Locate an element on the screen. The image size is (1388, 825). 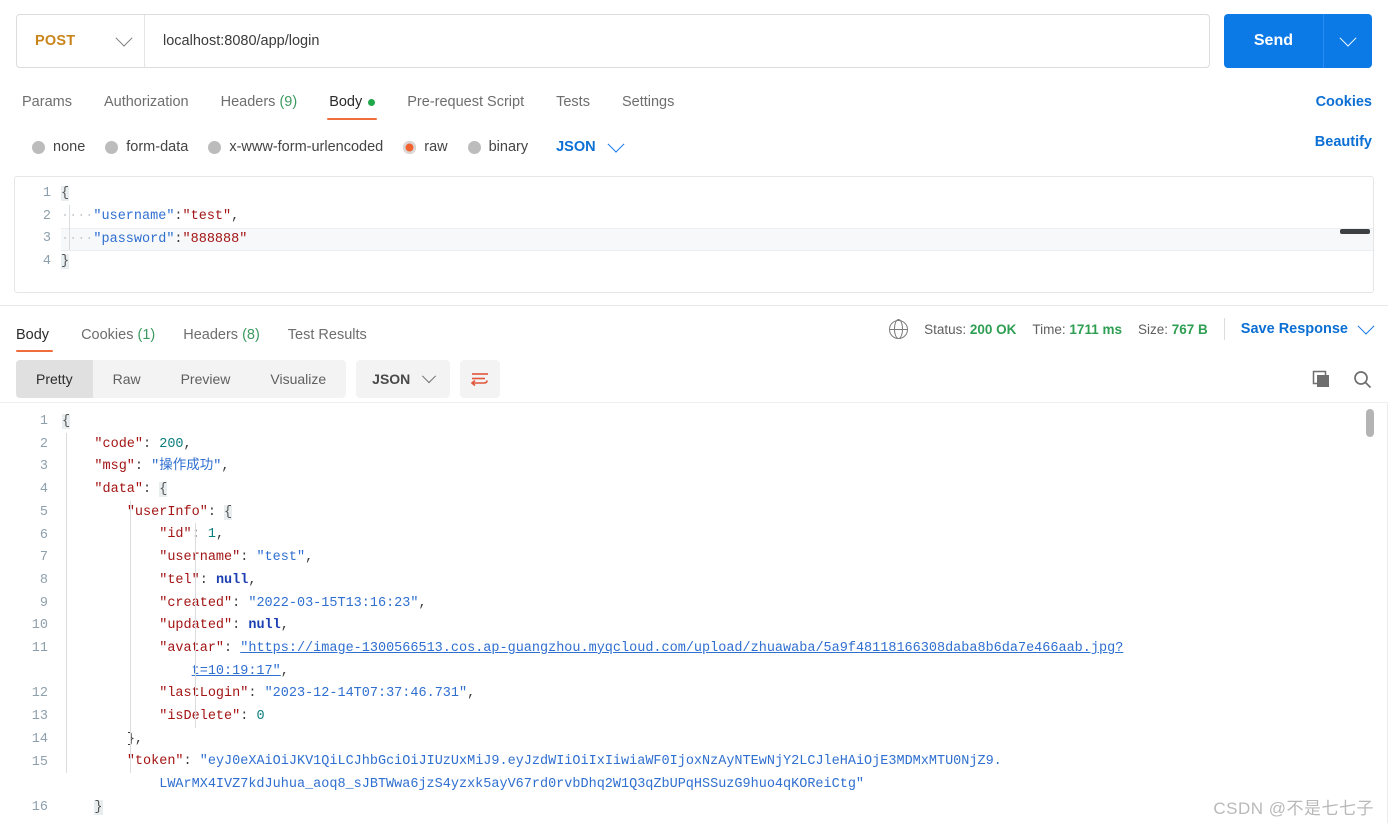
tab-label: Tests is located at coordinates (573, 102).